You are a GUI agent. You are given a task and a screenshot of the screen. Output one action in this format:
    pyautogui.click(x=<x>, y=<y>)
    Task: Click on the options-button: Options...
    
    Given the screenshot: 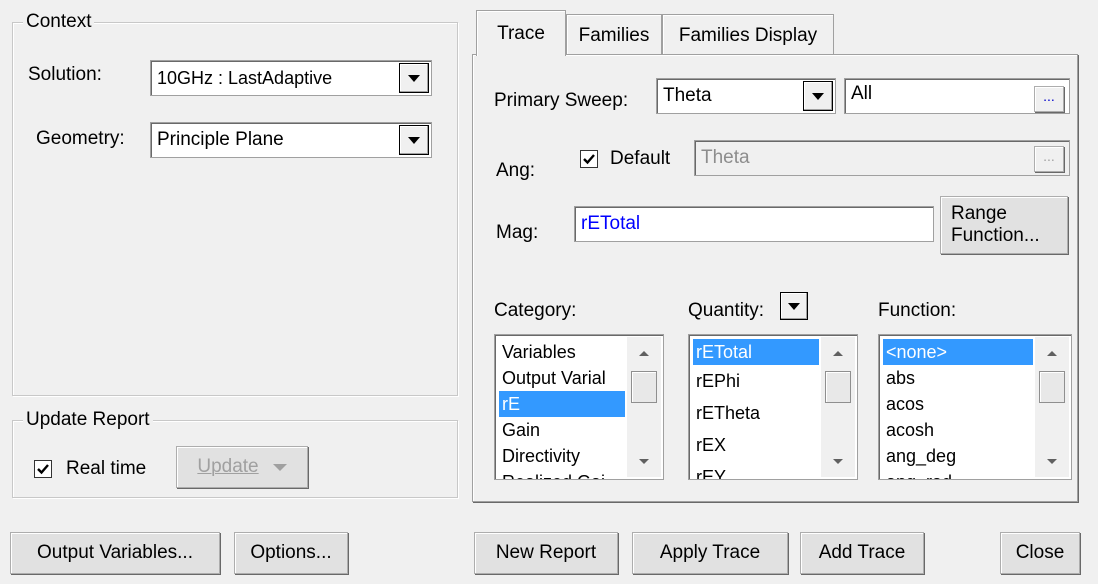 What is the action you would take?
    pyautogui.click(x=291, y=553)
    